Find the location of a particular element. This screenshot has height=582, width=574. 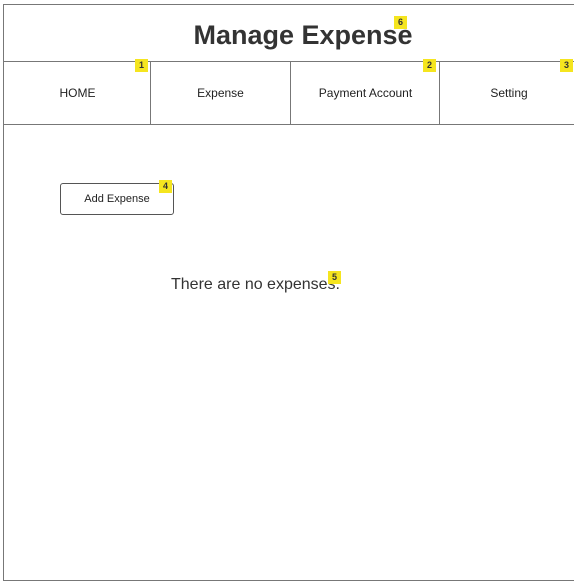

page-title: Manage Expense is located at coordinates (303, 35).